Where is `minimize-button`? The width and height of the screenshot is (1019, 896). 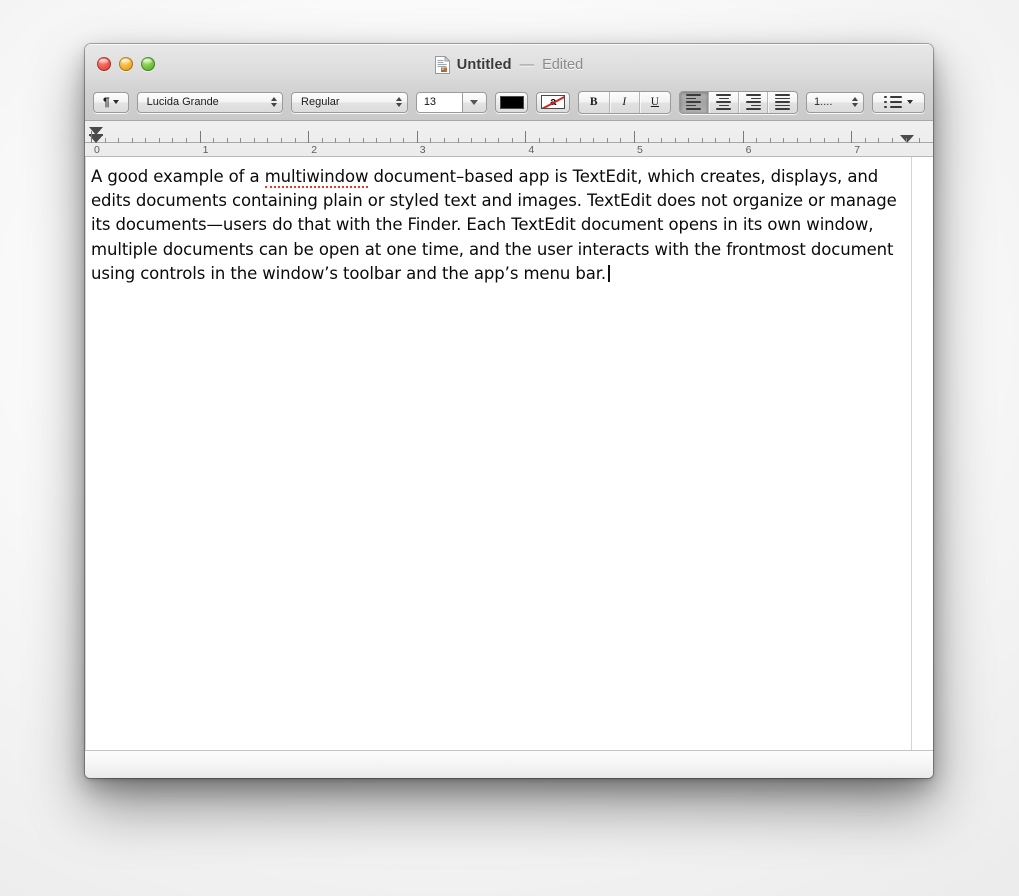 minimize-button is located at coordinates (126, 64).